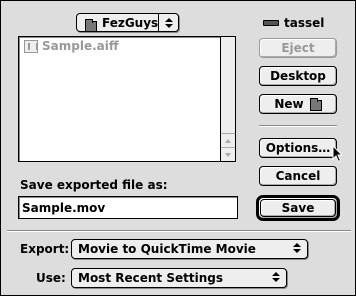  I want to click on scroll-up-button, so click(228, 140).